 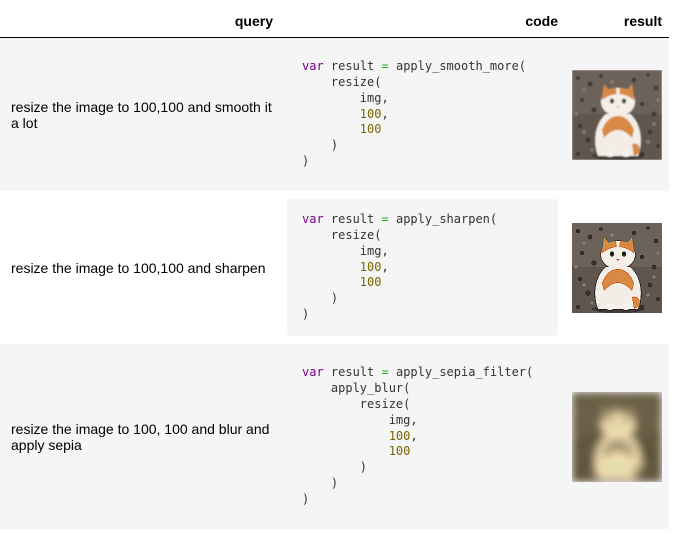 I want to click on result-image-sharpened, so click(x=617, y=268).